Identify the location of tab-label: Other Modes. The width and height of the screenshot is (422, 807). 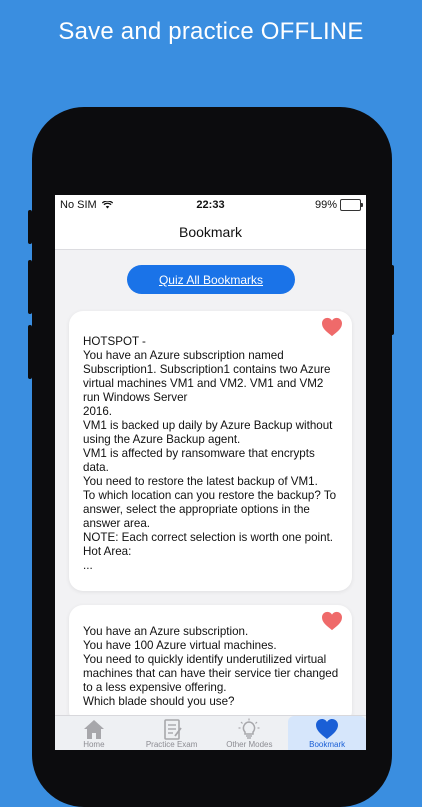
(249, 744).